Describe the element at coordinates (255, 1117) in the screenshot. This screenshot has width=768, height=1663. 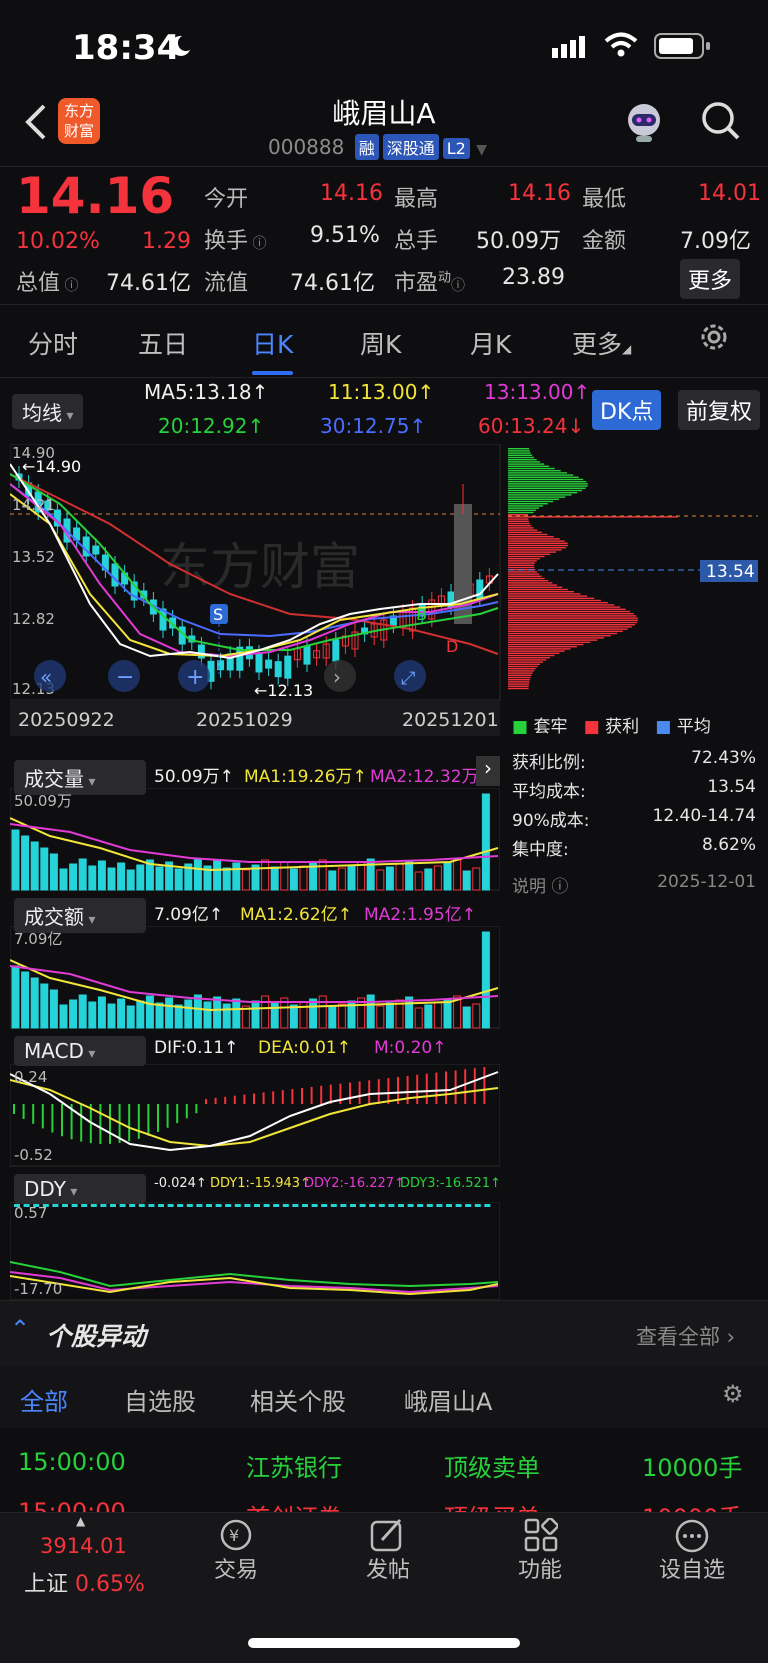
I see `macd-chart: 0.24 -0.52` at that location.